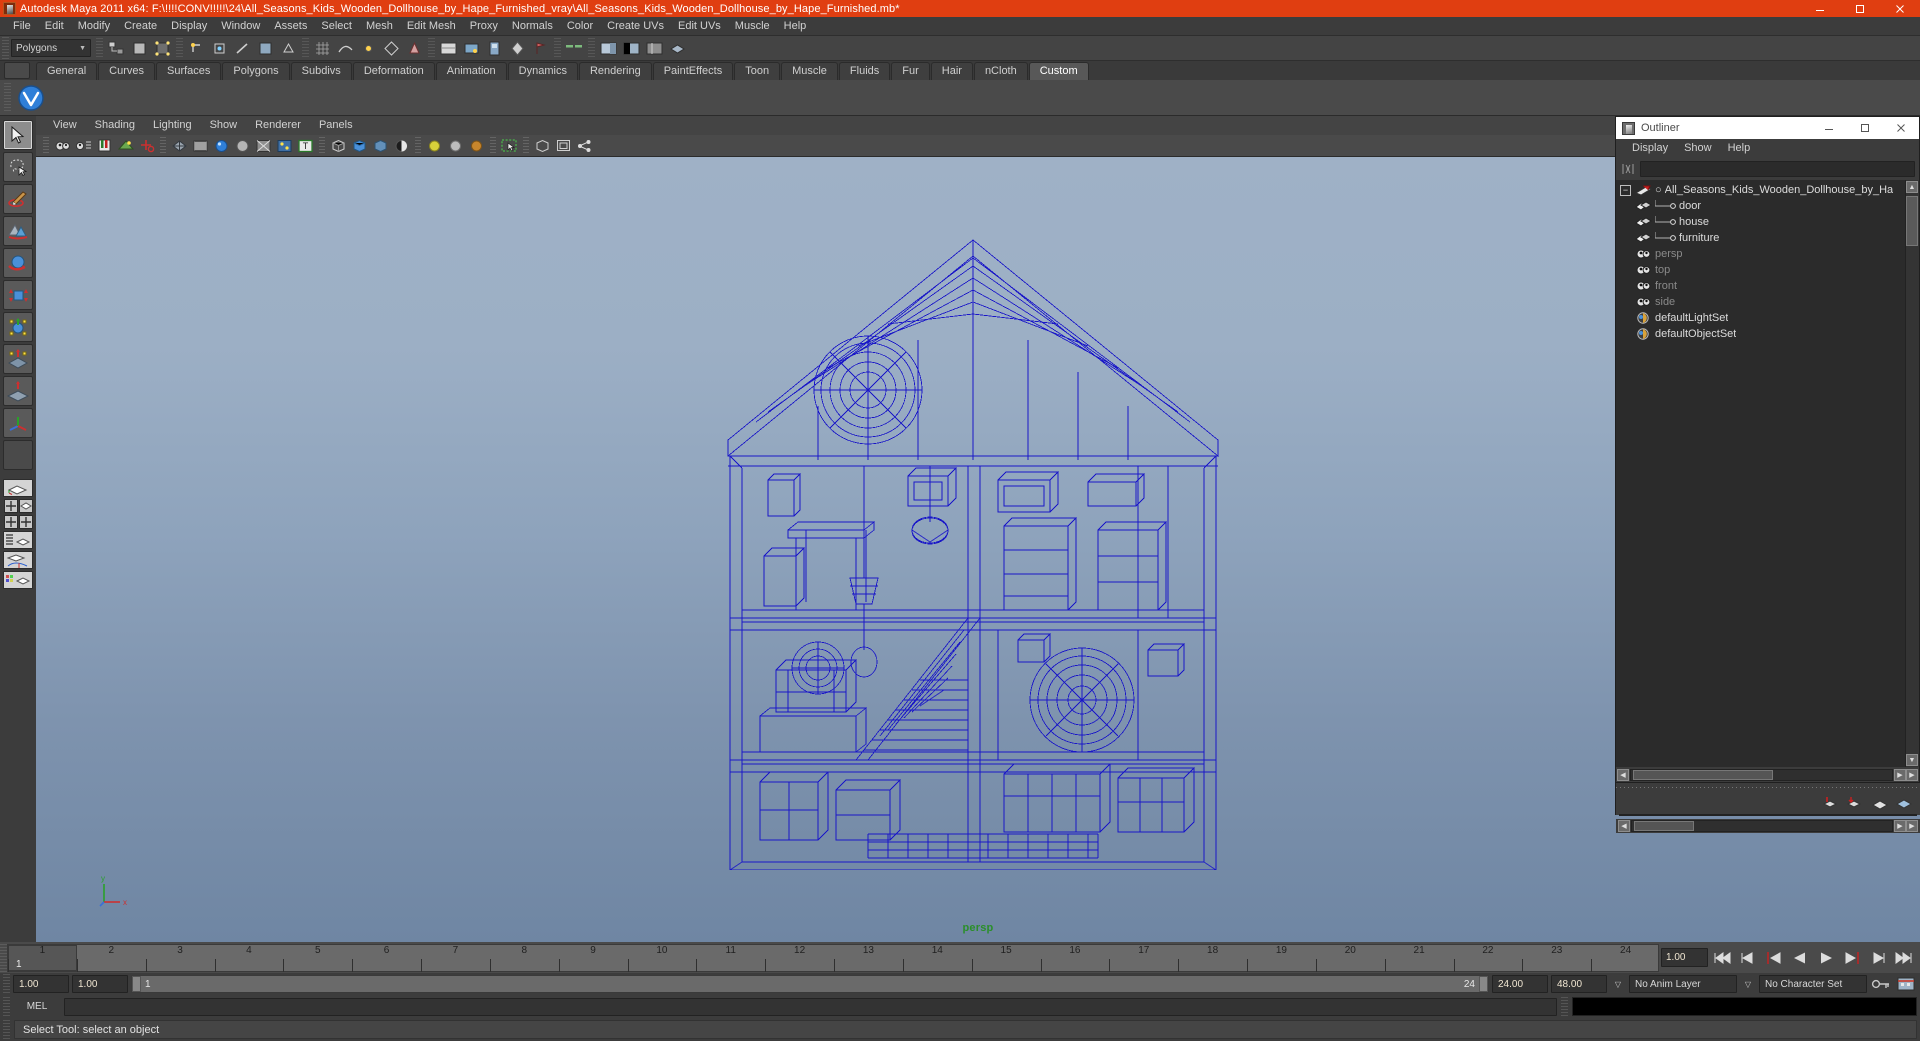 Image resolution: width=1920 pixels, height=1041 pixels. Describe the element at coordinates (18, 423) in the screenshot. I see `show-manipulator-tool` at that location.